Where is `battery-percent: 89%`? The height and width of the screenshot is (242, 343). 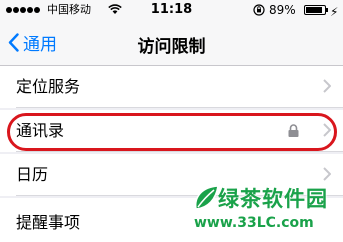
battery-percent: 89% is located at coordinates (282, 10).